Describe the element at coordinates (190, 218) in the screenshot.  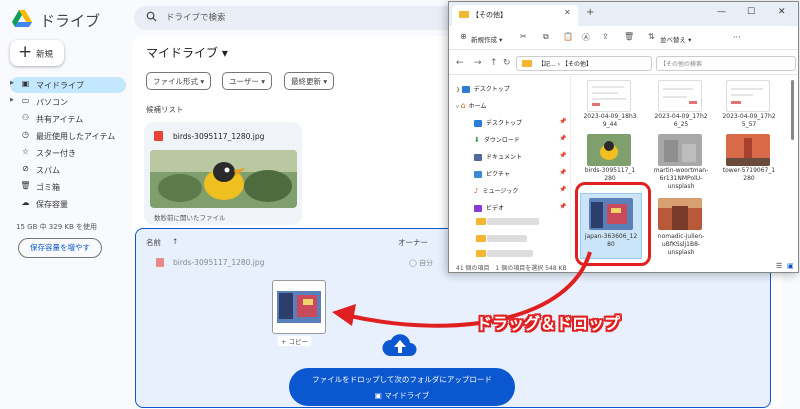
I see `card-note: 数秒前に開いたファイル` at that location.